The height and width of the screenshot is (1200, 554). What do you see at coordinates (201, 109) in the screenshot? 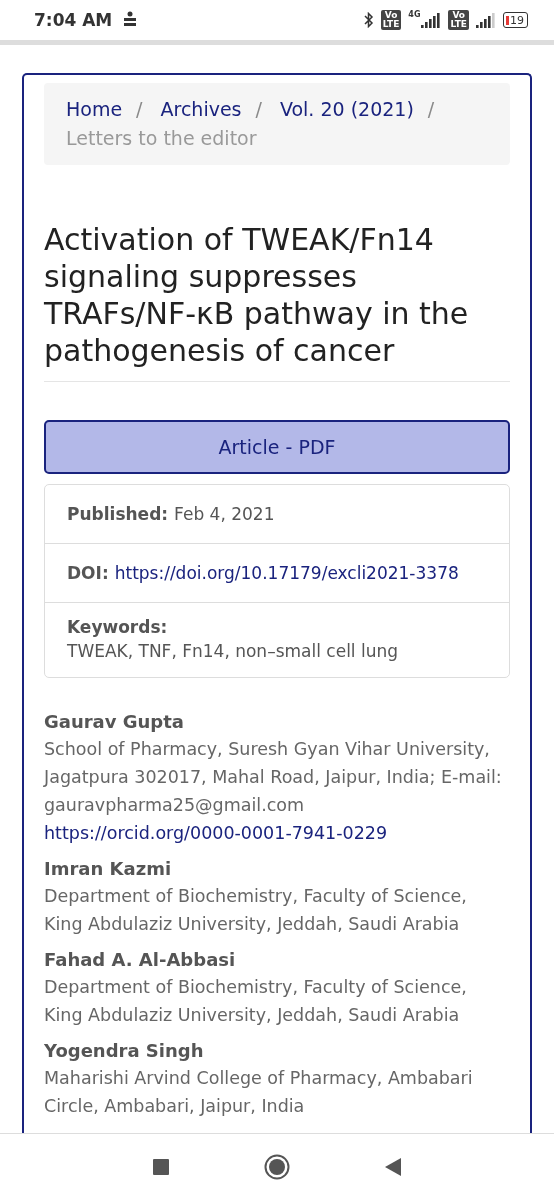
I see `breadcrumb-link: Archives` at bounding box center [201, 109].